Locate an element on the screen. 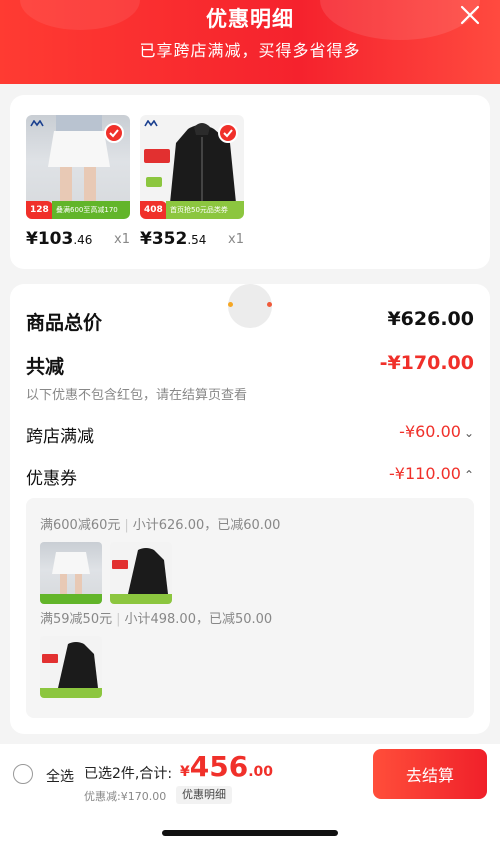 The height and width of the screenshot is (848, 500). tag-price-badge: 128 is located at coordinates (39, 210).